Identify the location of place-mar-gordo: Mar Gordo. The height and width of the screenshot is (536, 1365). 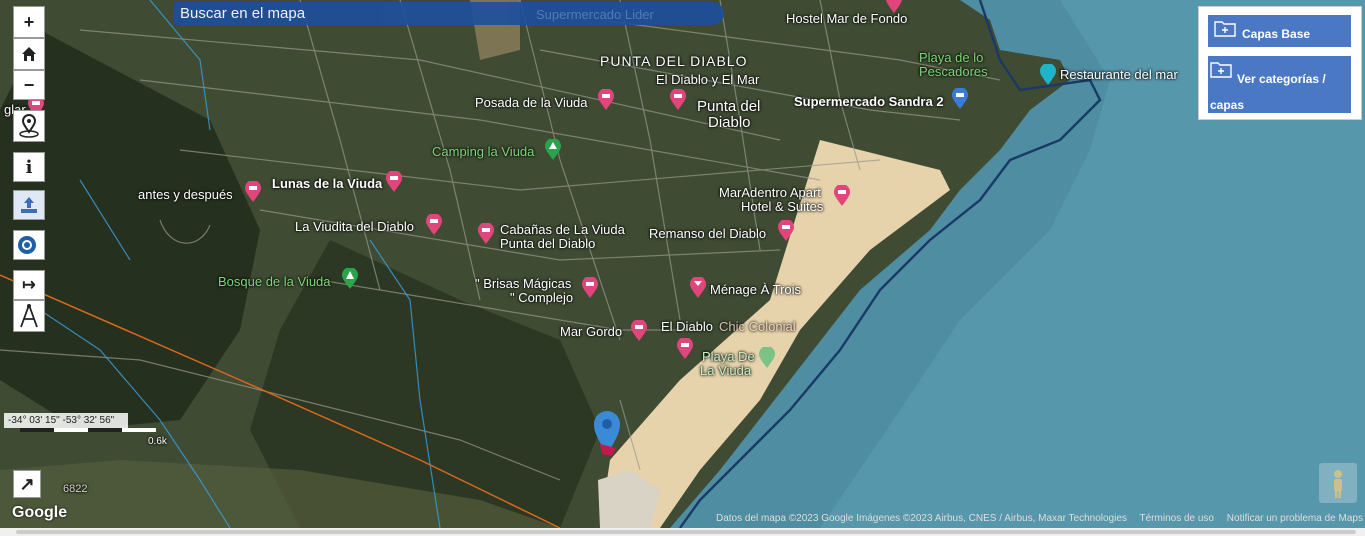
(591, 332).